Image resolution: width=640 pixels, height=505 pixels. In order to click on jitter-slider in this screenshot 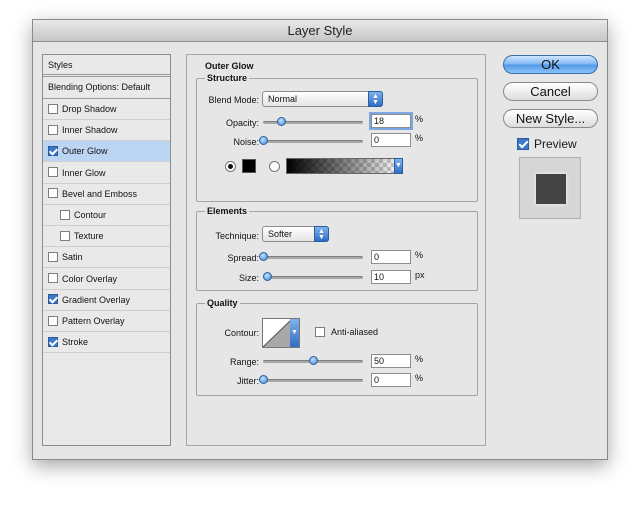, I will do `click(311, 380)`.